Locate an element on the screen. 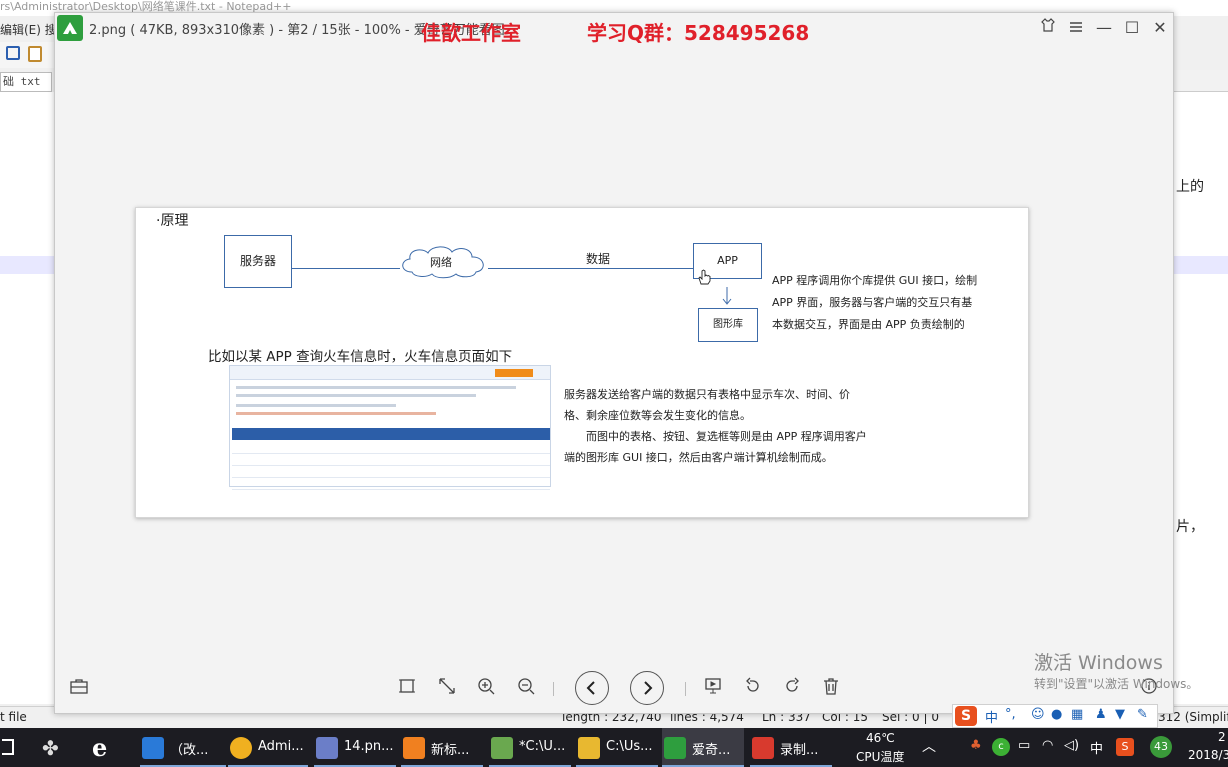 The height and width of the screenshot is (767, 1228). watermark-studio: 佳歆工作室 is located at coordinates (471, 33).